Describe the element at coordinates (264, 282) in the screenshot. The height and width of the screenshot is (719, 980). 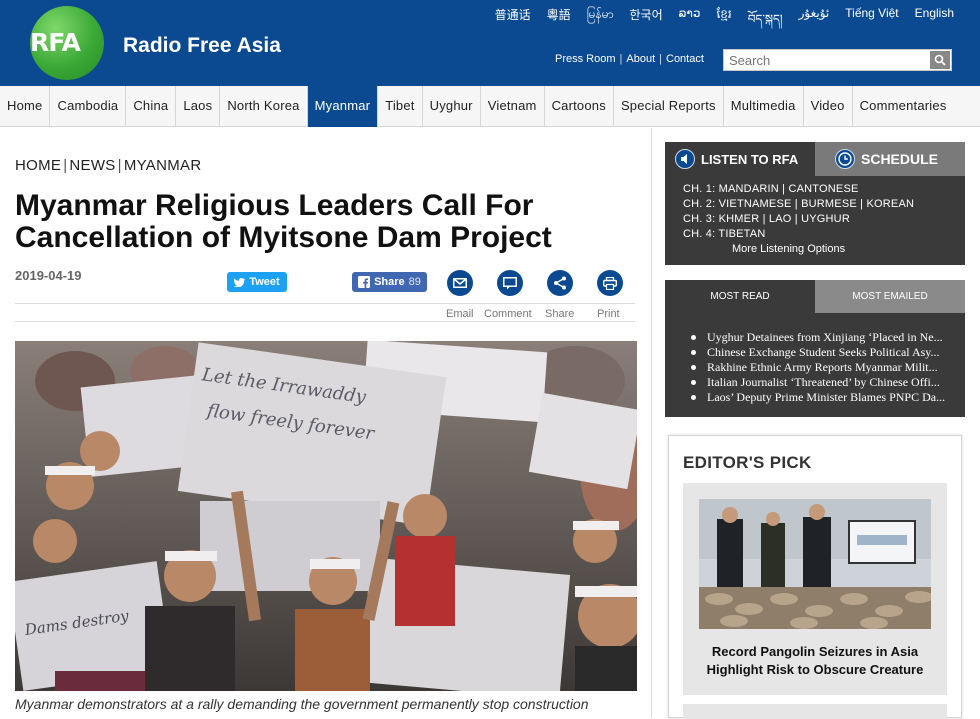
I see `tweet-label: Tweet` at that location.